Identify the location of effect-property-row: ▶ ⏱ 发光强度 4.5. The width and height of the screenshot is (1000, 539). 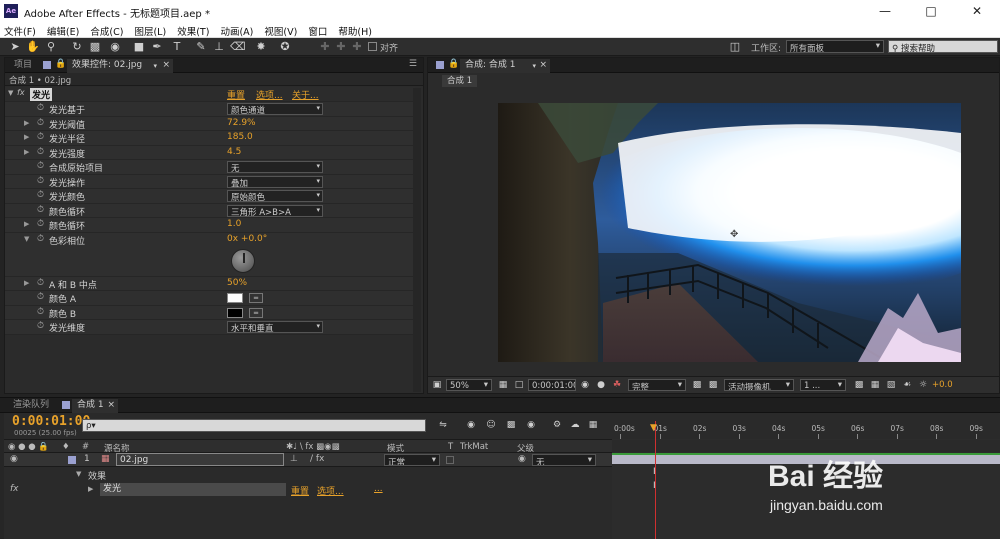
(210, 152).